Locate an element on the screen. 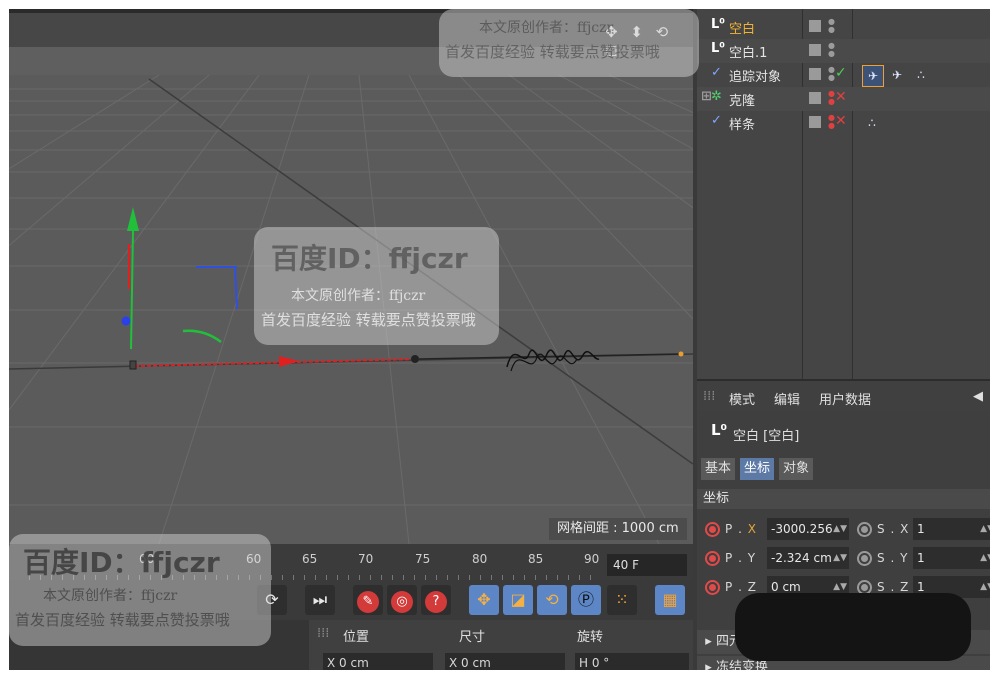 The image size is (1000, 679). coord-row-x: P . X -3000.256▲▼ S . X 1▲▼ is located at coordinates (843, 530).